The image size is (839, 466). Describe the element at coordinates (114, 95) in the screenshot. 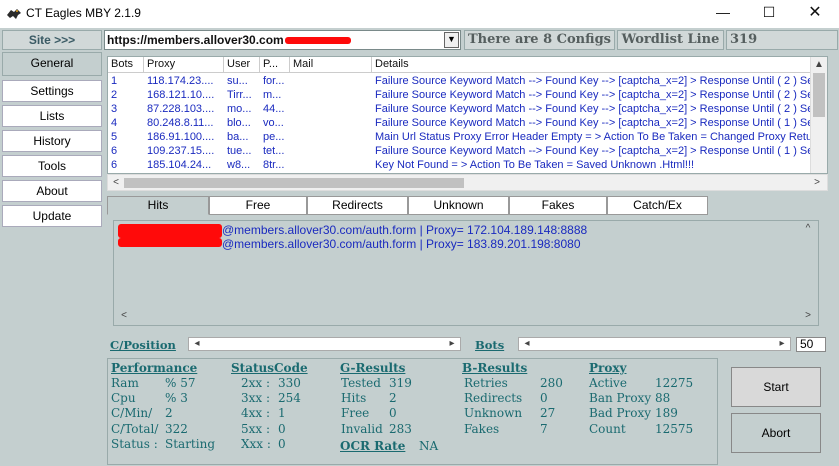

I see `table-cell: 2` at that location.